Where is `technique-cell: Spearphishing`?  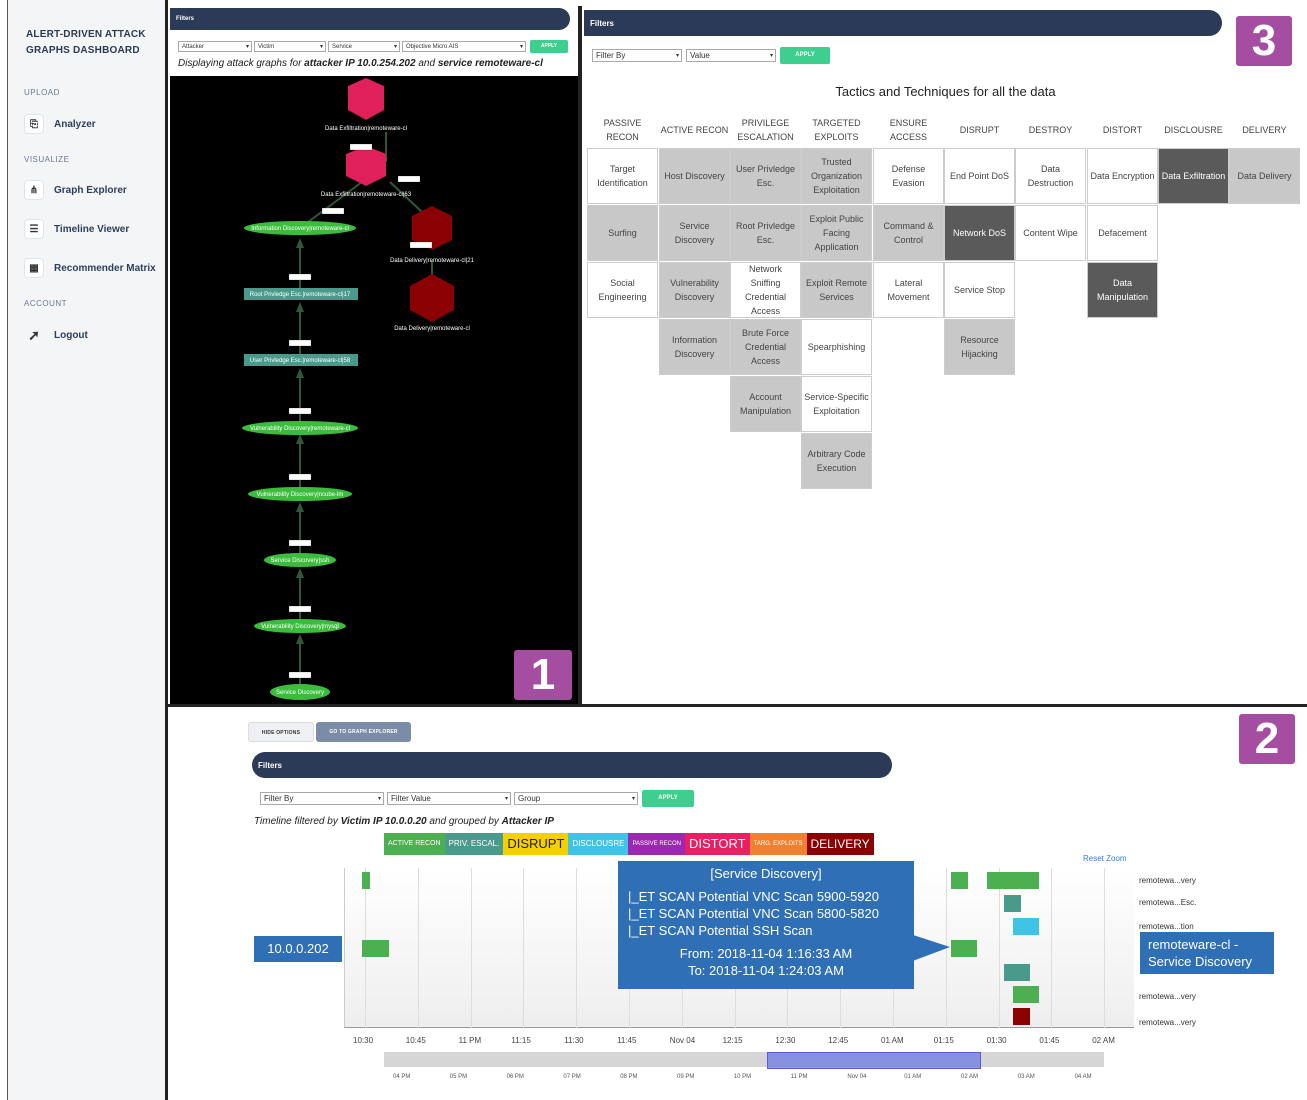 technique-cell: Spearphishing is located at coordinates (836, 347).